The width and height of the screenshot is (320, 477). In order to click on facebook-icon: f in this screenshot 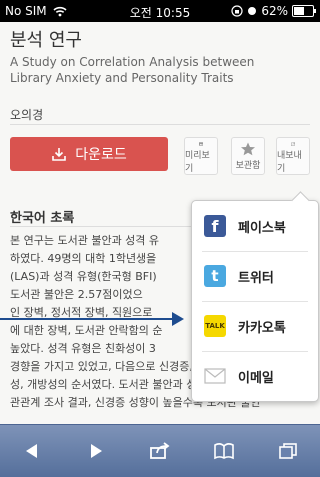, I will do `click(215, 226)`.